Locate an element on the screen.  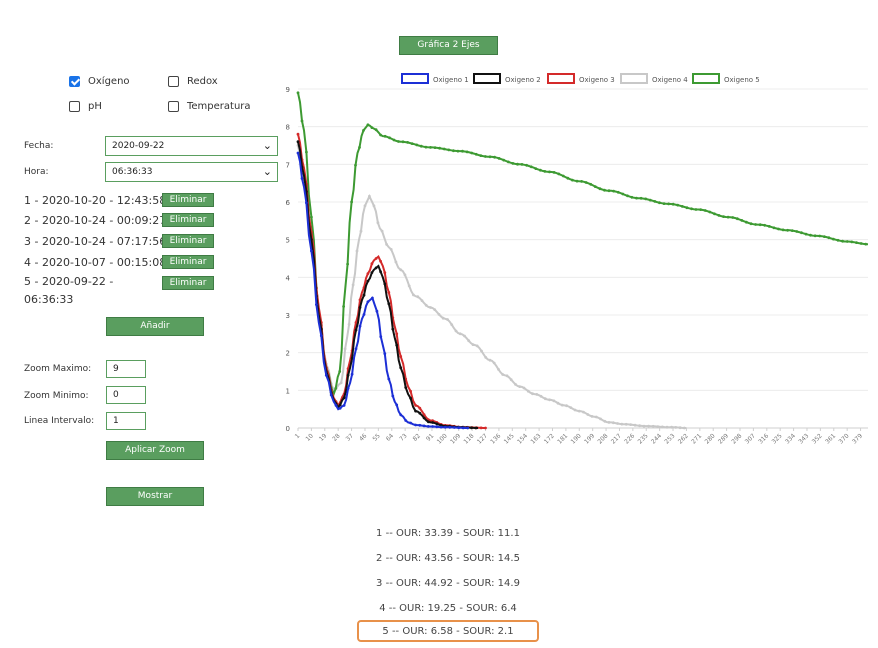
legend-item-1: Oxigeno 1 is located at coordinates (435, 78).